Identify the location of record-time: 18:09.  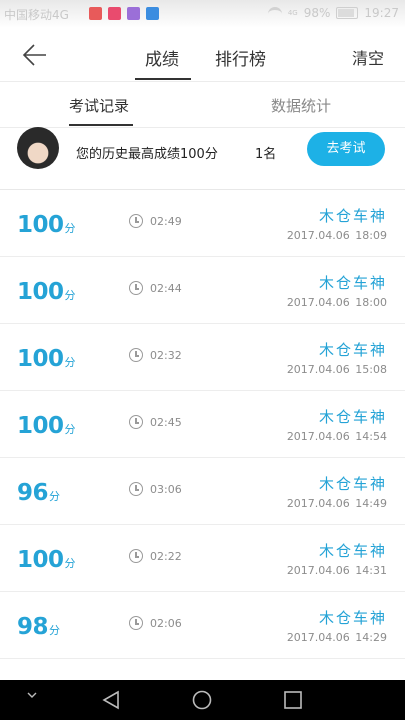
(371, 235).